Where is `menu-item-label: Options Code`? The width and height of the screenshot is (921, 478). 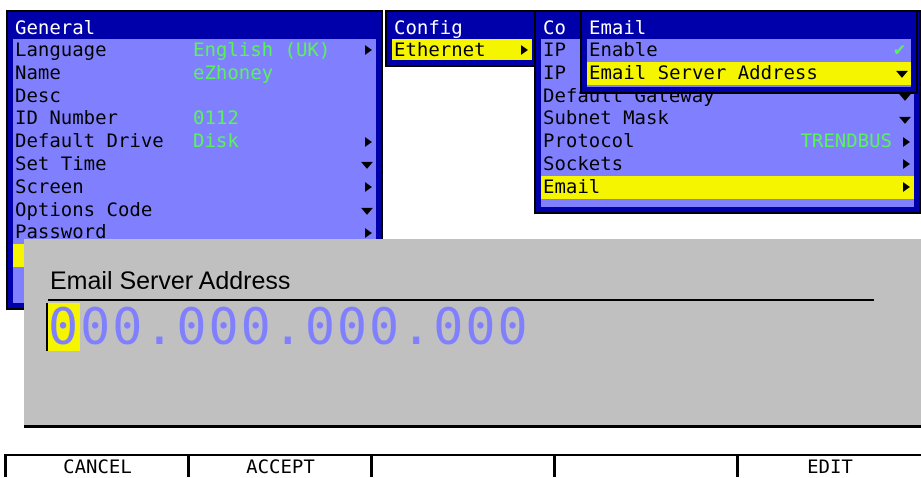
menu-item-label: Options Code is located at coordinates (84, 209).